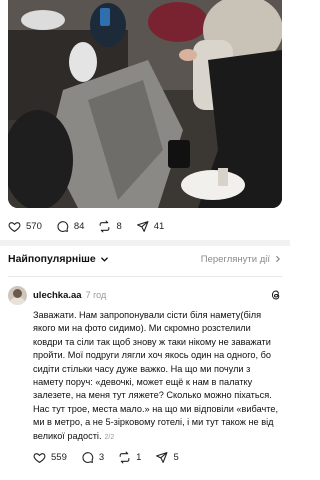 This screenshot has width=320, height=480. What do you see at coordinates (25, 226) in the screenshot?
I see `like-action: 570` at bounding box center [25, 226].